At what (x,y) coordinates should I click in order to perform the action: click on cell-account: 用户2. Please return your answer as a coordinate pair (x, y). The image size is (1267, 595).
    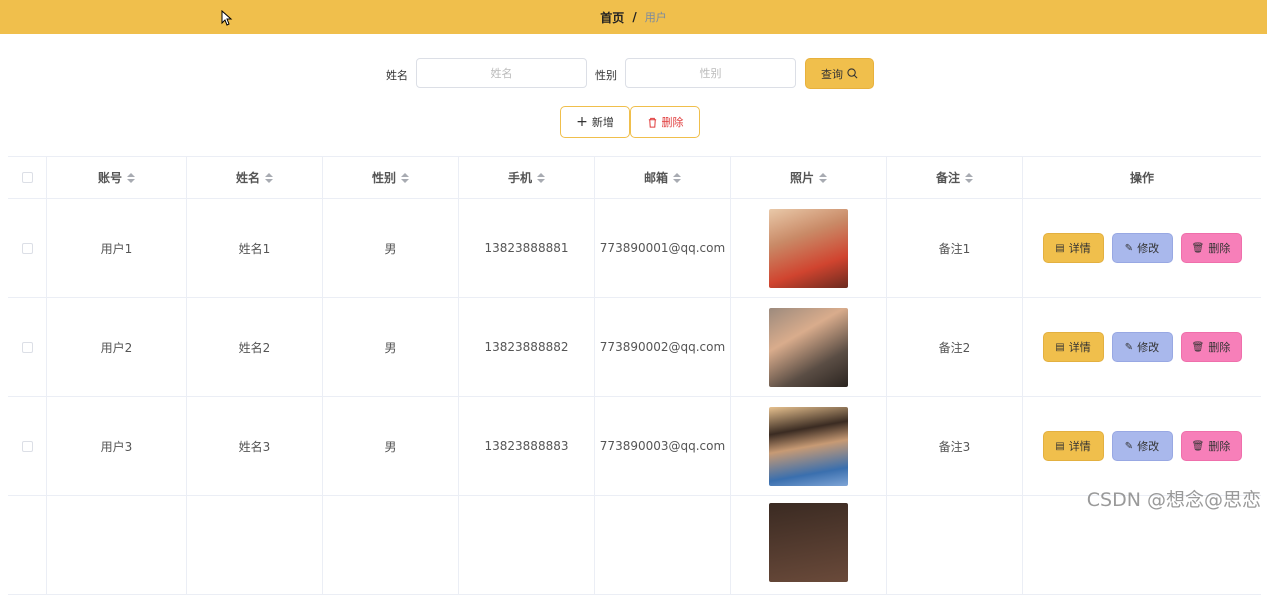
    Looking at the image, I should click on (117, 347).